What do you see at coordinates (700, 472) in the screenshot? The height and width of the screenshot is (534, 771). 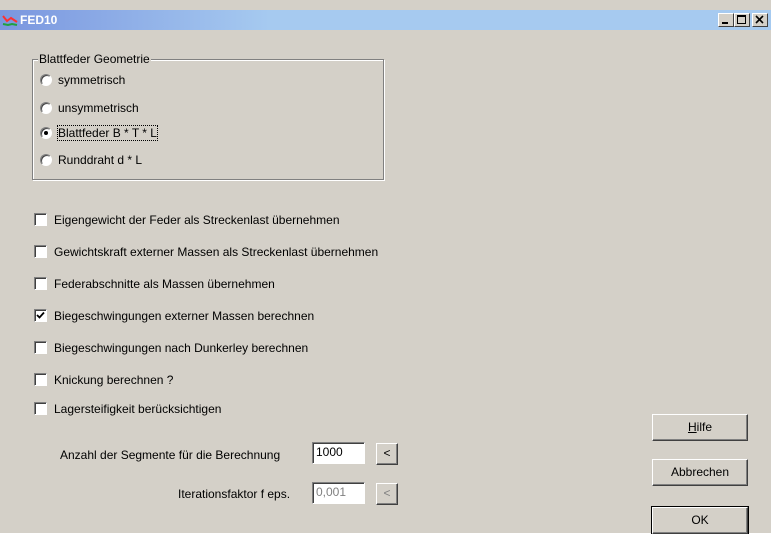 I see `cancel-button: Abbrechen` at bounding box center [700, 472].